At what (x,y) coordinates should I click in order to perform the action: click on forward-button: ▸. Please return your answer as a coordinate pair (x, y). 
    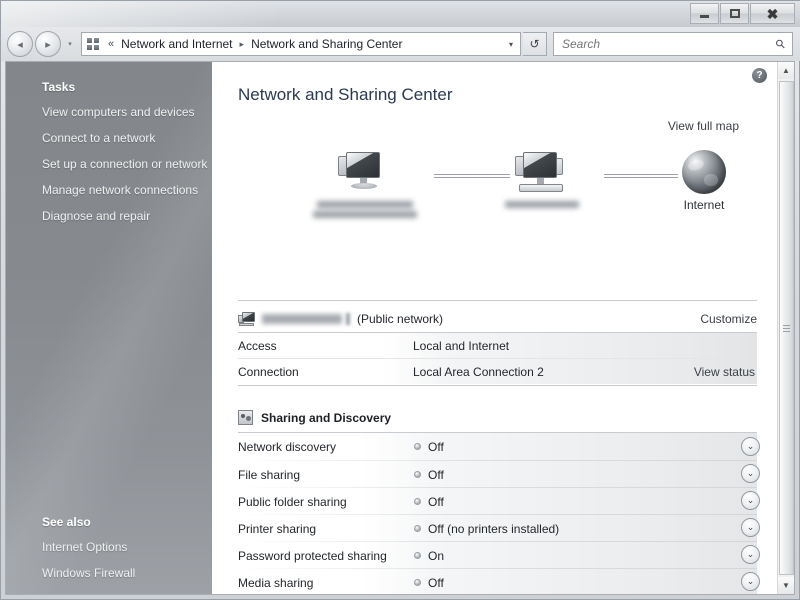
    Looking at the image, I should click on (48, 44).